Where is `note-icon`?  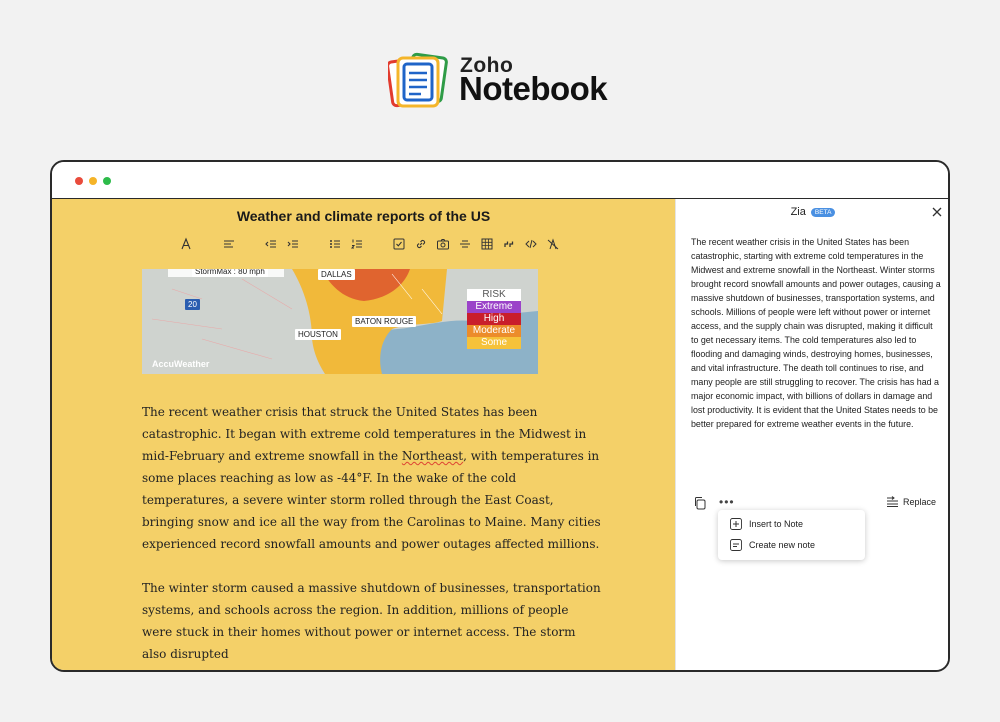
note-icon is located at coordinates (736, 545).